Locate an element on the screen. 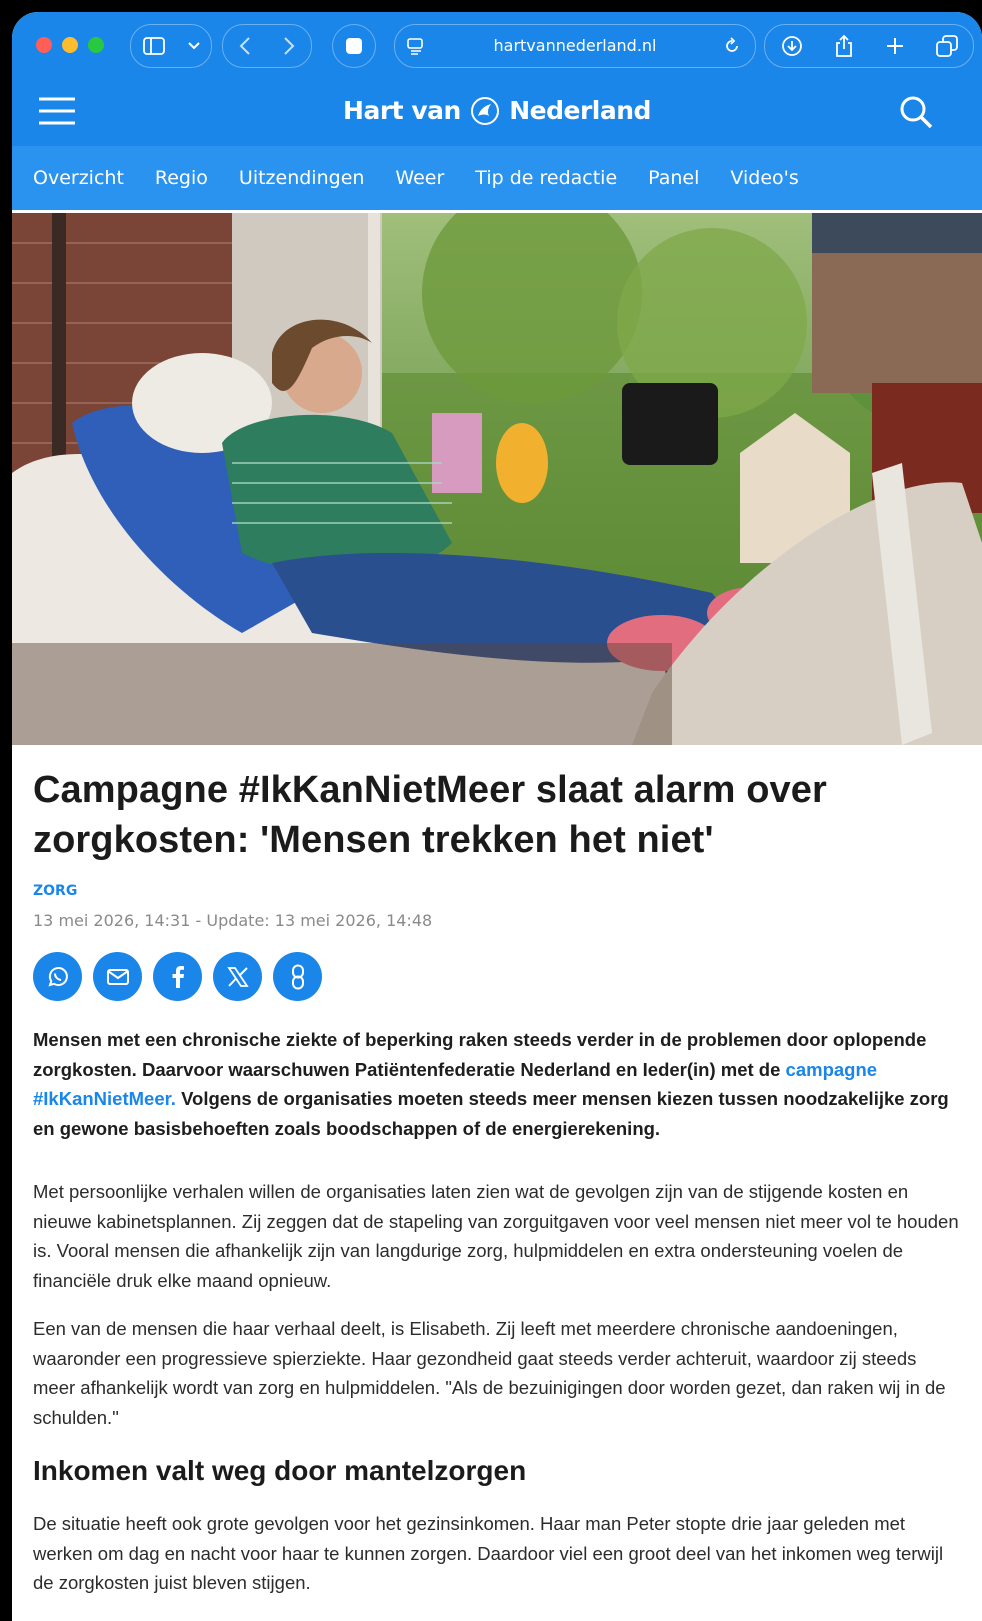 Image resolution: width=982 pixels, height=1621 pixels. window-controls is located at coordinates (70, 45).